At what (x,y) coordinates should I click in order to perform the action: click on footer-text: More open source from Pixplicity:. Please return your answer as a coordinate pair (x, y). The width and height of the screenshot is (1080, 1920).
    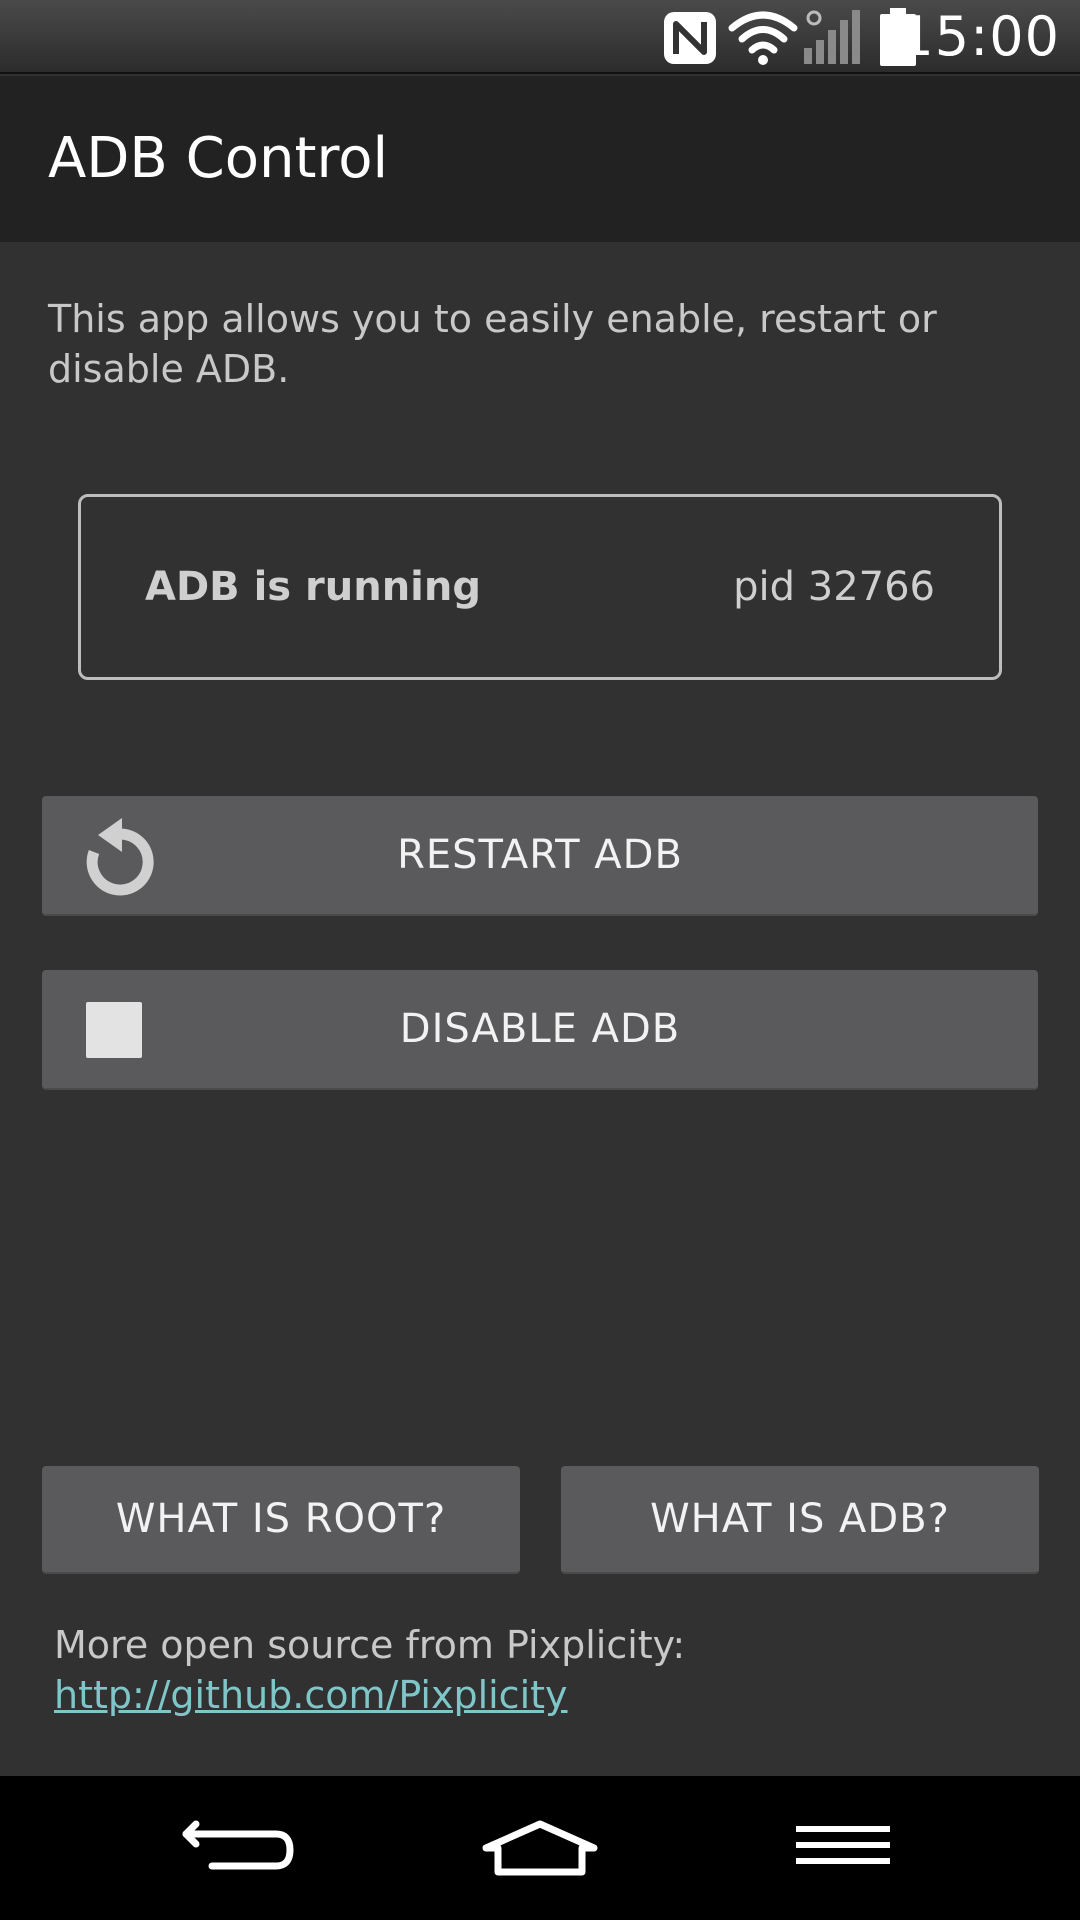
    Looking at the image, I should click on (370, 1645).